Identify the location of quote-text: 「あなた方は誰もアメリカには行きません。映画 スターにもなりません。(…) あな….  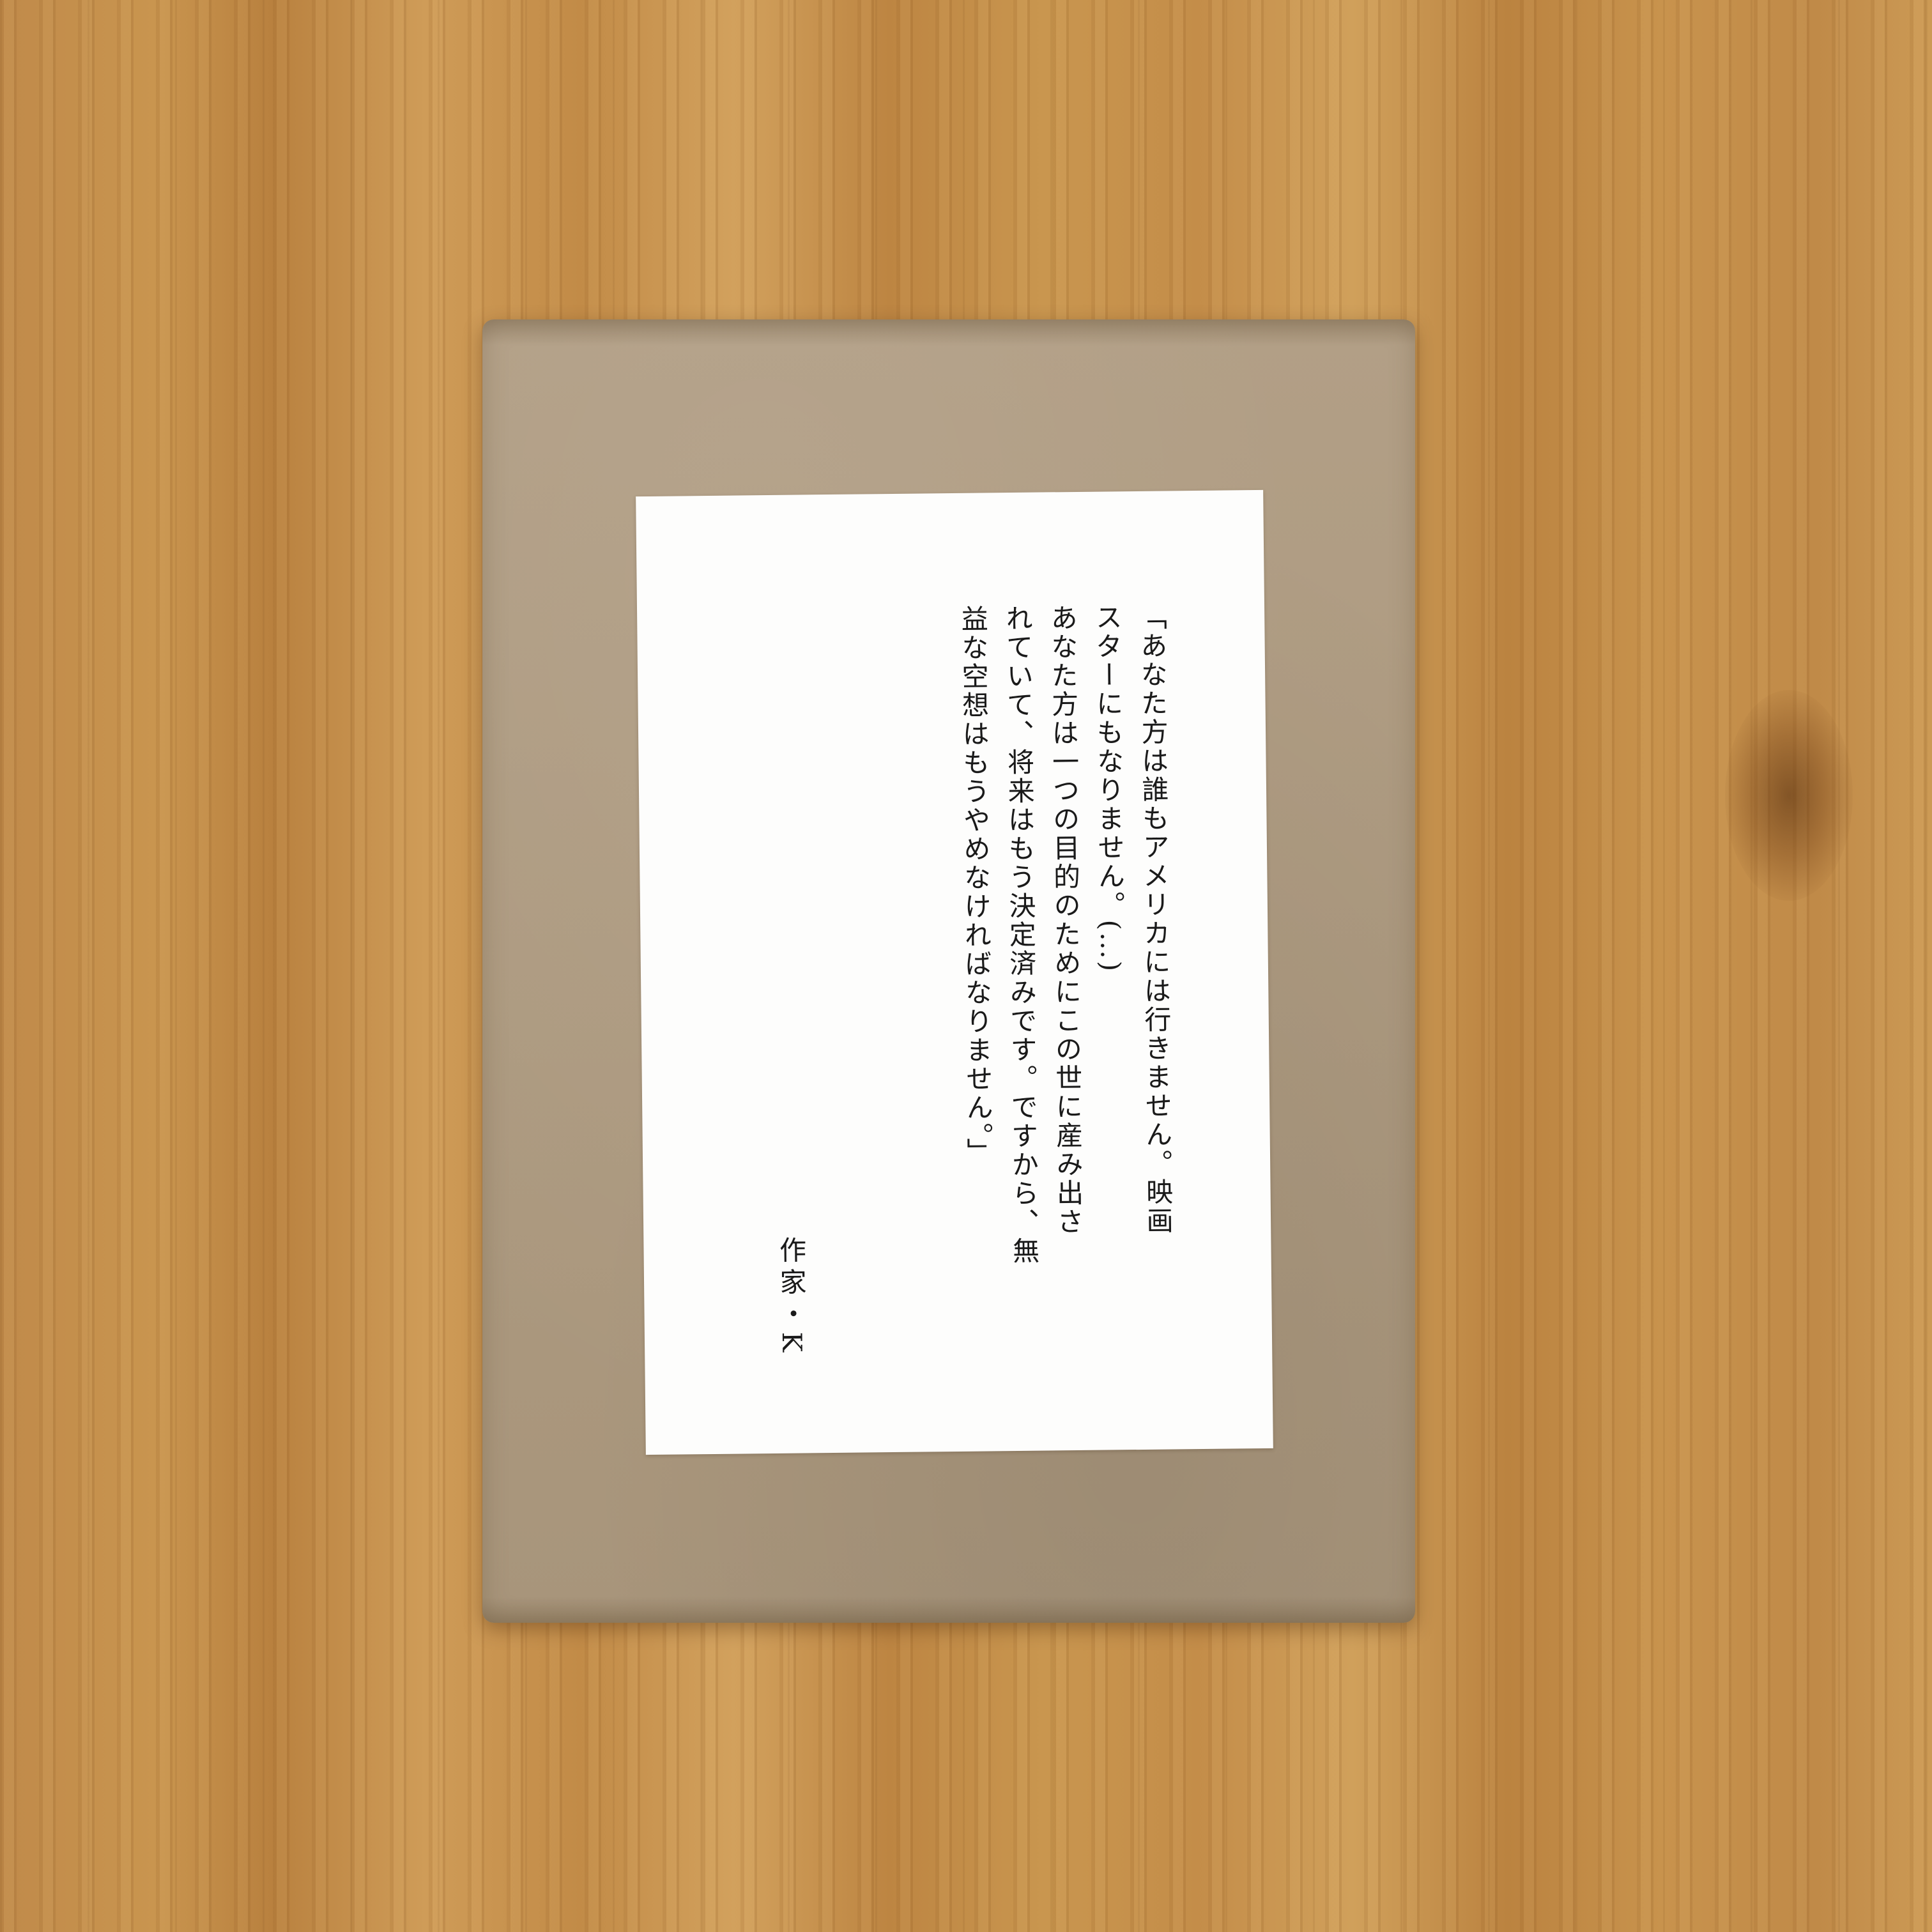
(1043, 980).